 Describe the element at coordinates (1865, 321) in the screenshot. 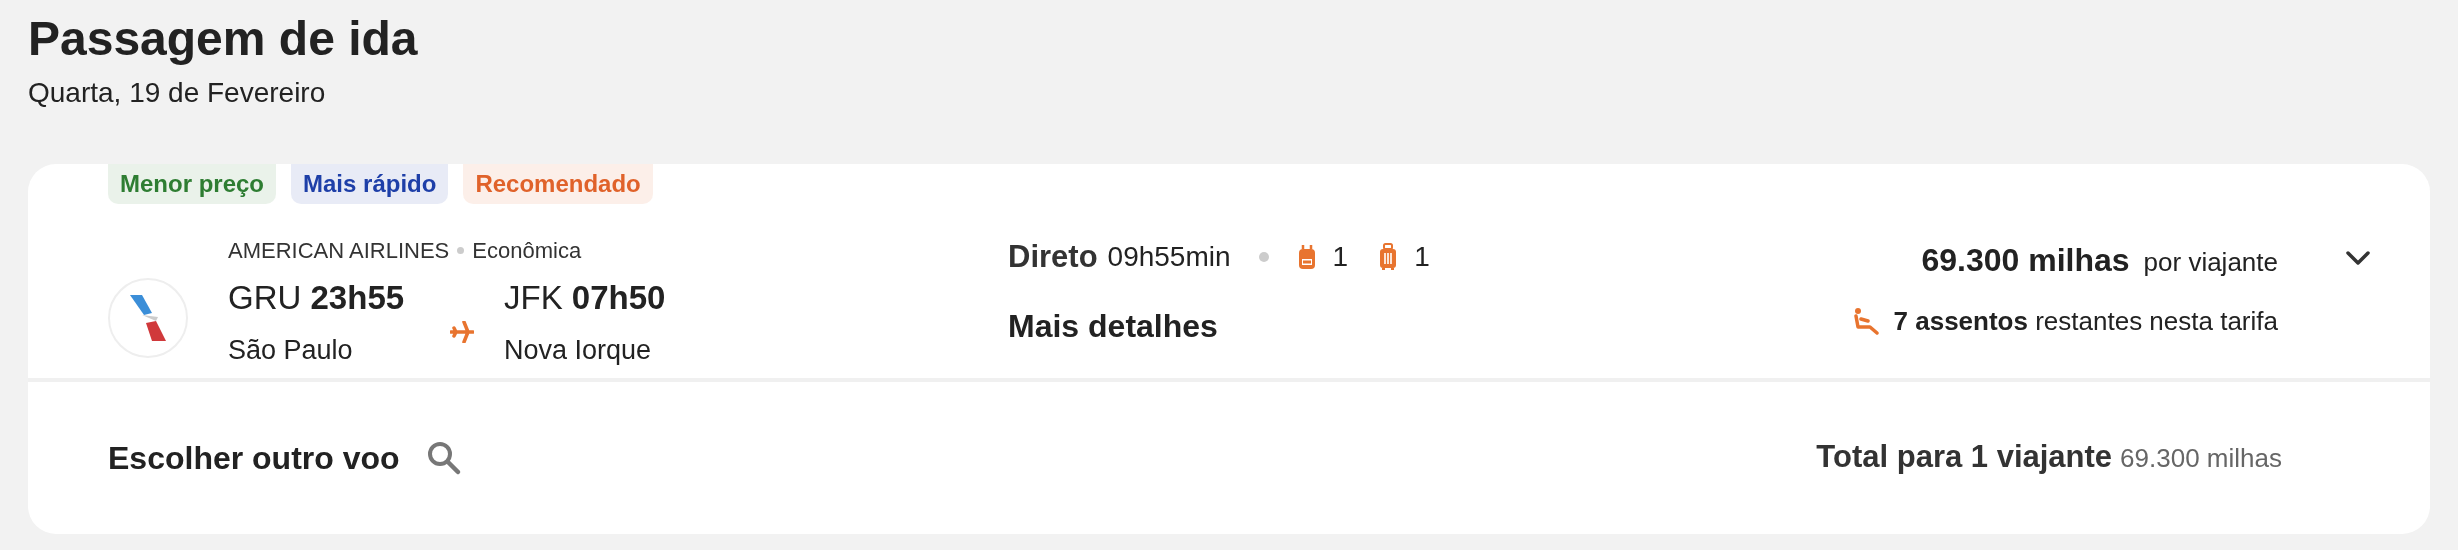

I see `seat-icon` at that location.